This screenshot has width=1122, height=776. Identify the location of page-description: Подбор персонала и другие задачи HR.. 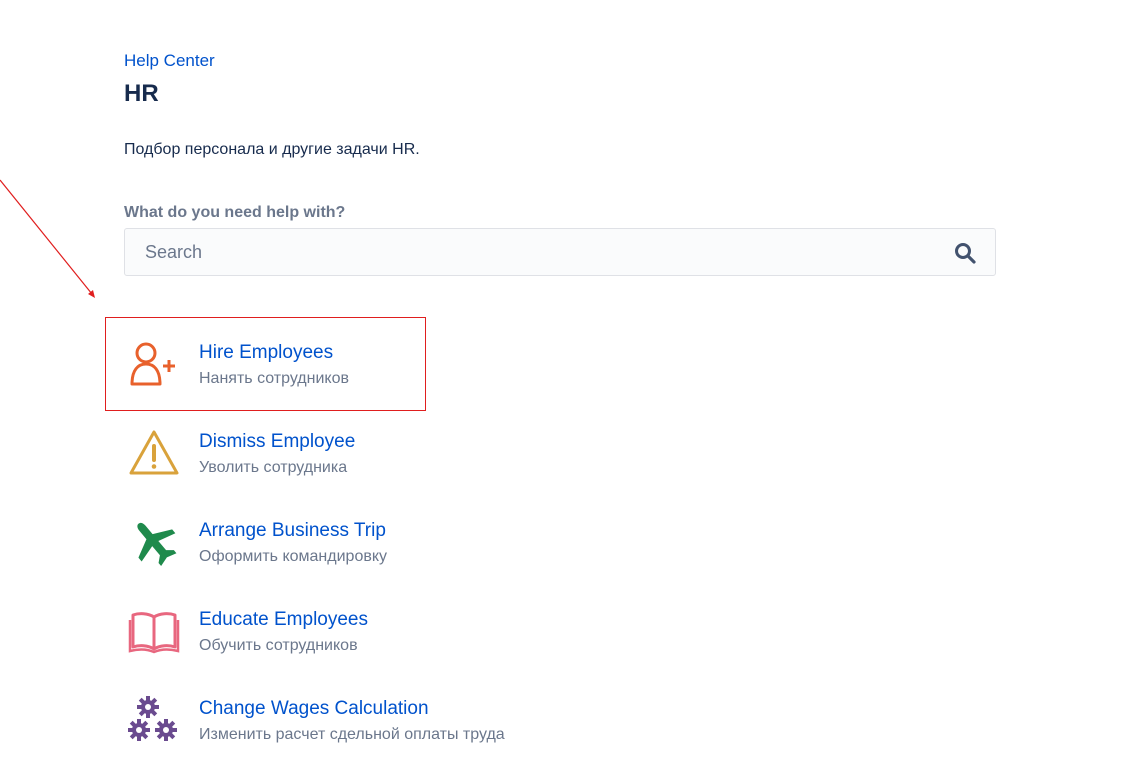
(272, 149).